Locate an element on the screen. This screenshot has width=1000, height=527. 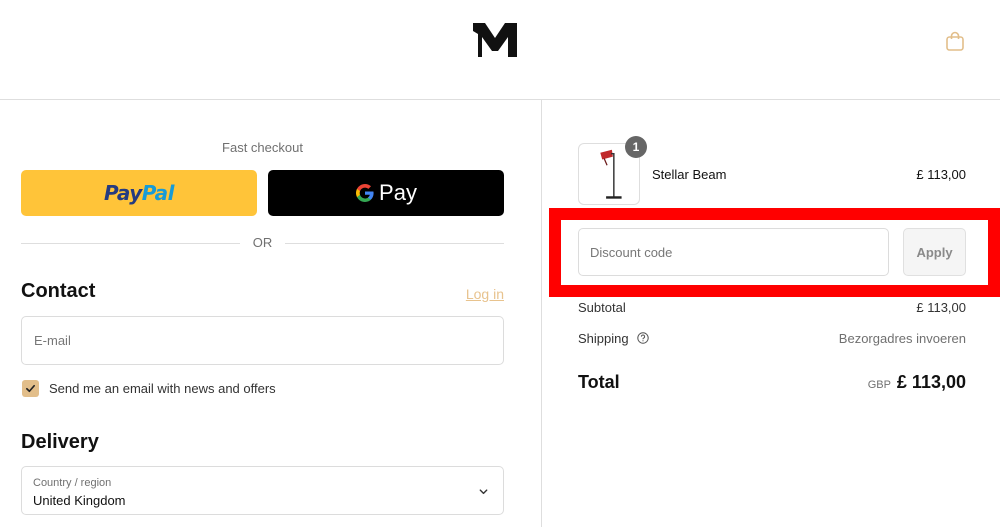
apply-discount-button: Apply is located at coordinates (934, 252).